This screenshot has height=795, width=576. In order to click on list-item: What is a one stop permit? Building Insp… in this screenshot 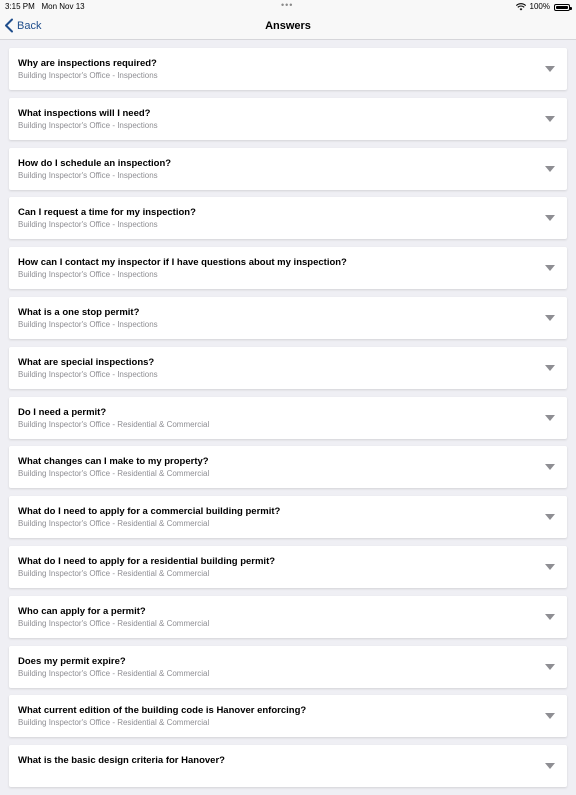, I will do `click(288, 317)`.